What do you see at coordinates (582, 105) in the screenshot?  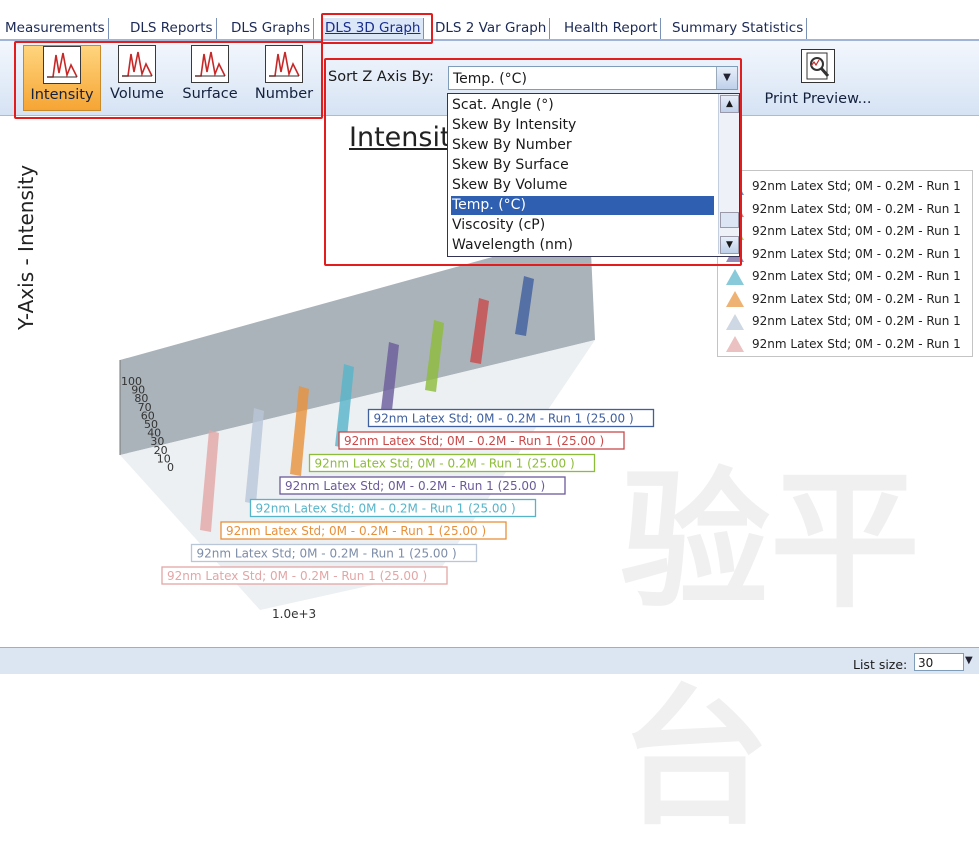 I see `sort-option-scat-angle: Scat. Angle (°)` at bounding box center [582, 105].